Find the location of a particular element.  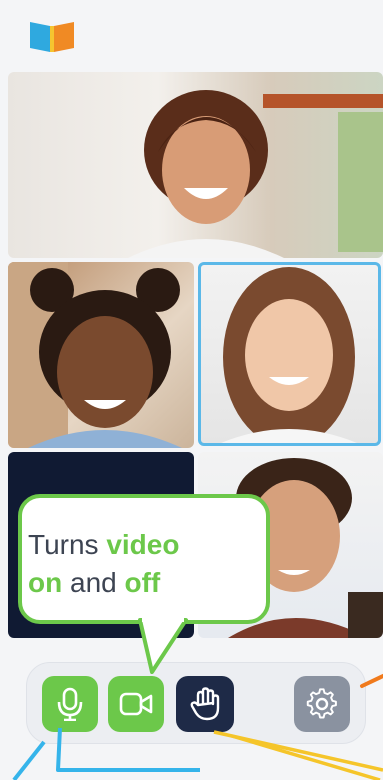

callout-text: Turns video on and off is located at coordinates (104, 563).